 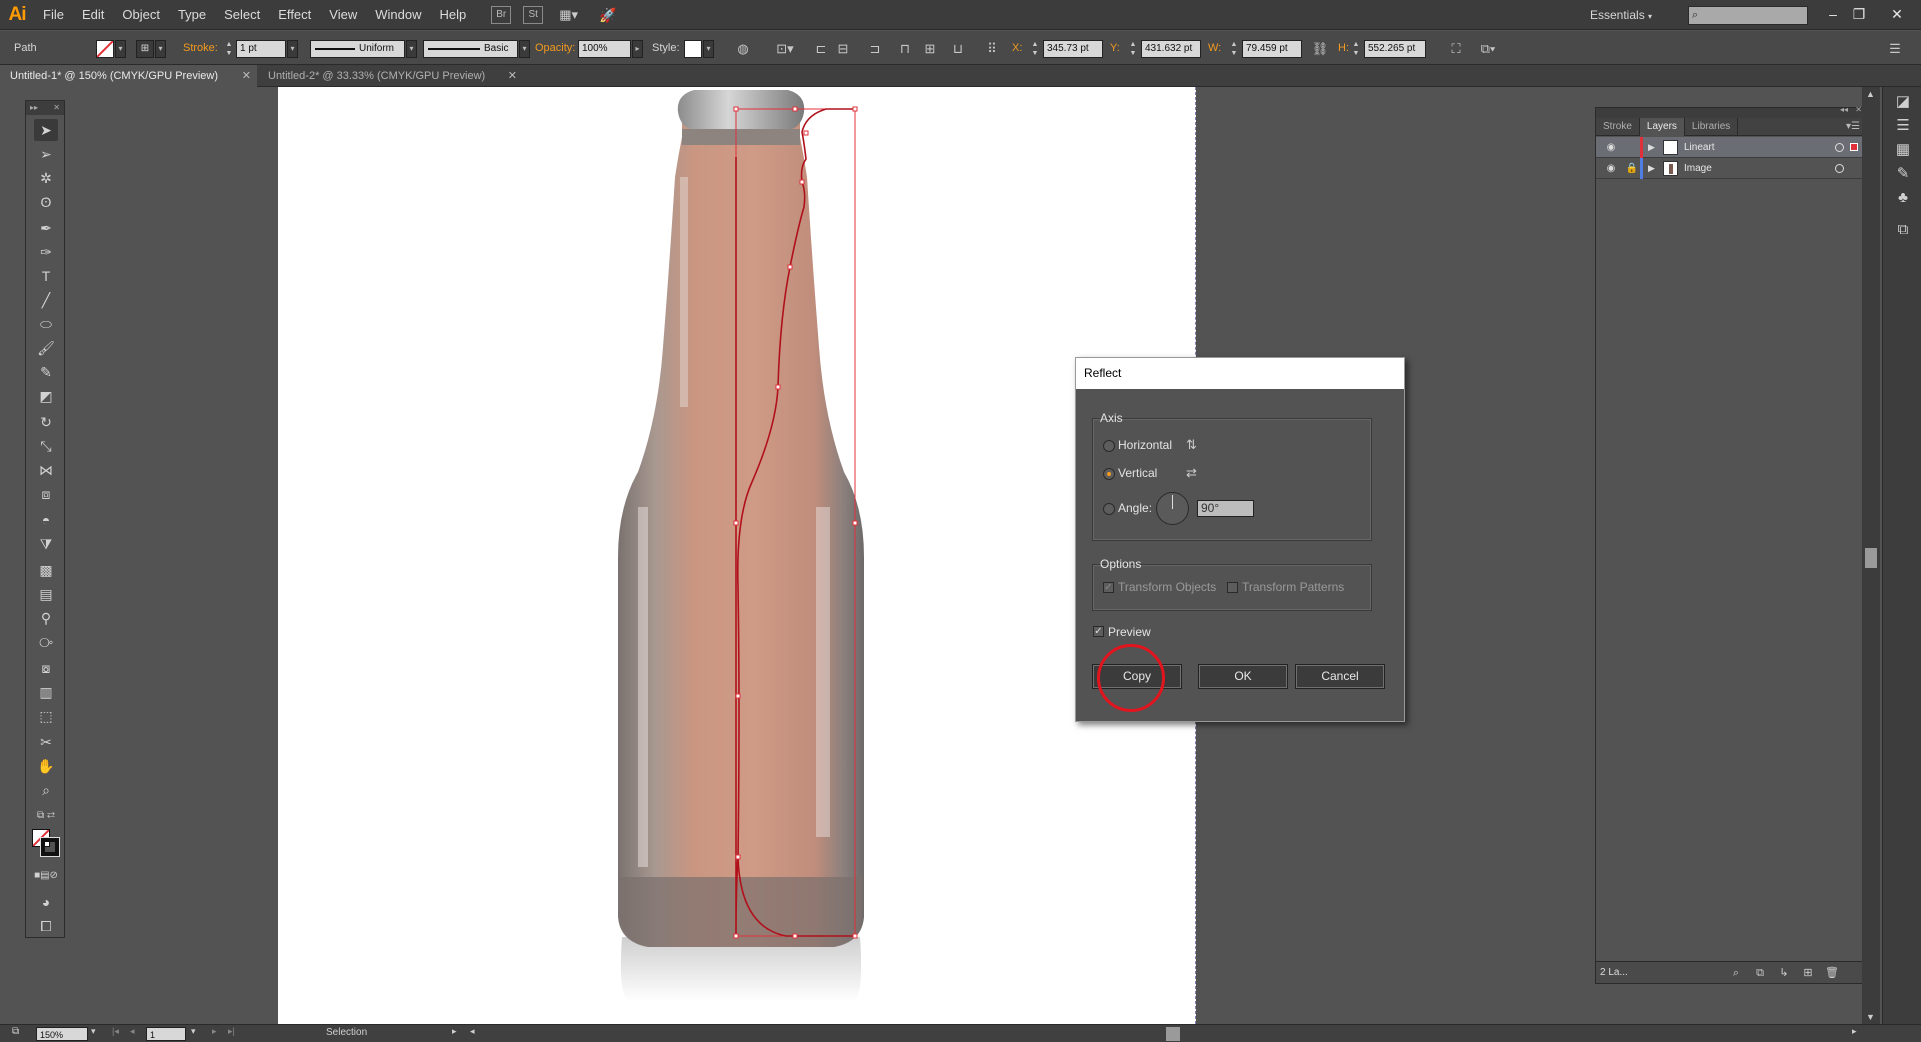 I want to click on align-center-h-icon: ⊟, so click(x=843, y=49).